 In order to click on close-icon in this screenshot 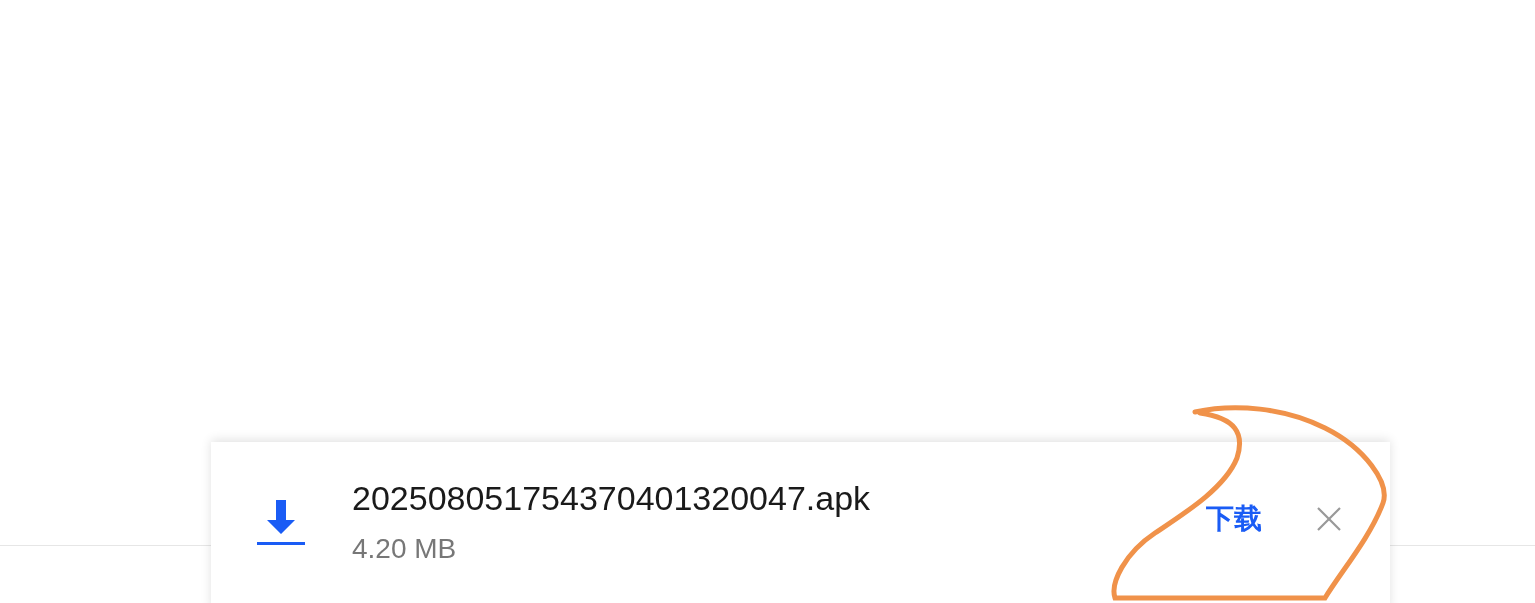, I will do `click(1329, 519)`.